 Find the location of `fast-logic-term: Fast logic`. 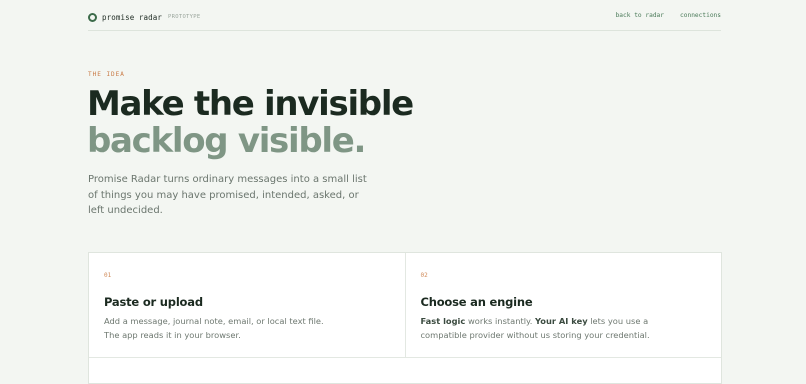

fast-logic-term: Fast logic is located at coordinates (443, 321).